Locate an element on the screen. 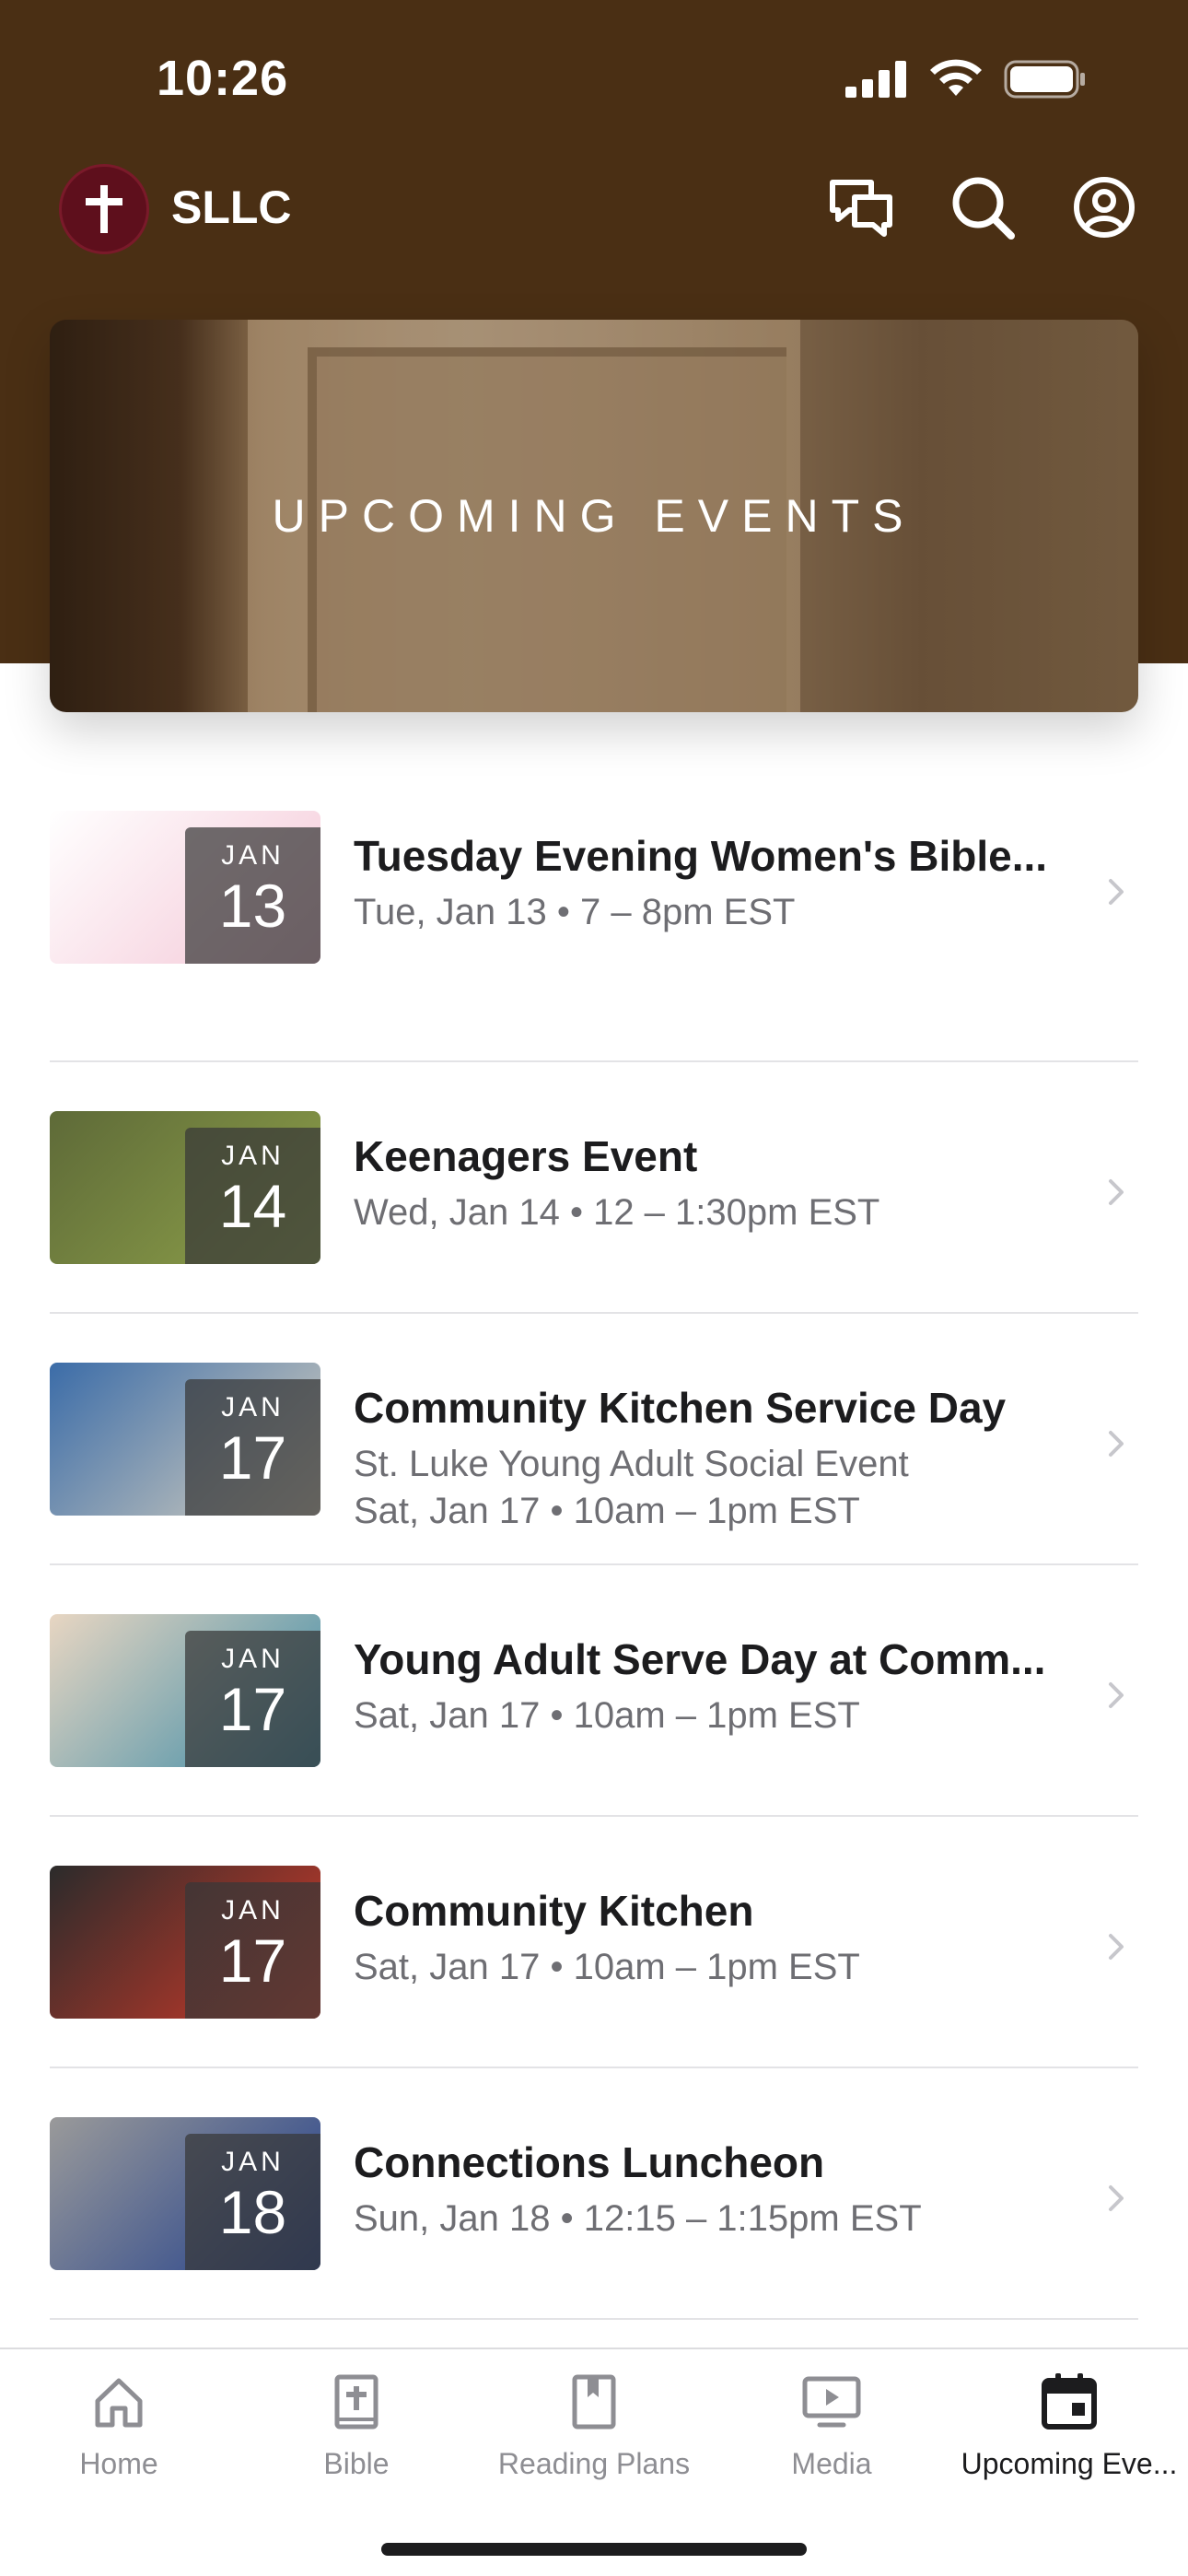 This screenshot has width=1188, height=2576. home-icon is located at coordinates (119, 2403).